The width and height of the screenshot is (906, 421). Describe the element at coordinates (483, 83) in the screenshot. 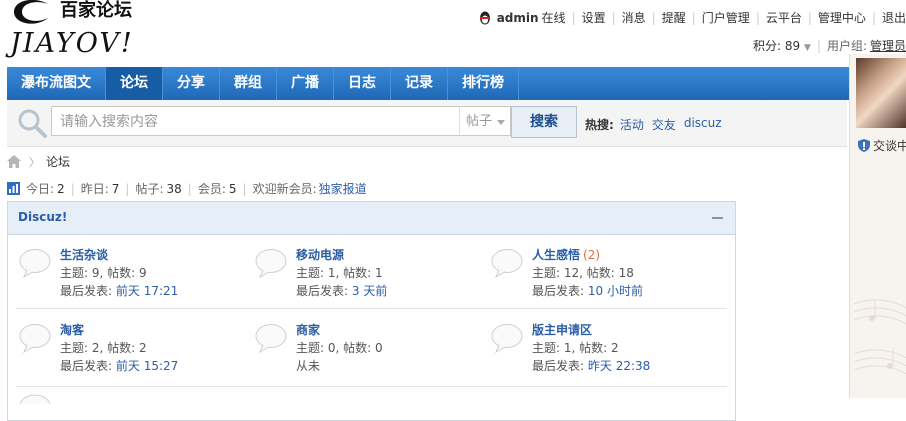

I see `nav-item-ranking: 排行榜` at that location.